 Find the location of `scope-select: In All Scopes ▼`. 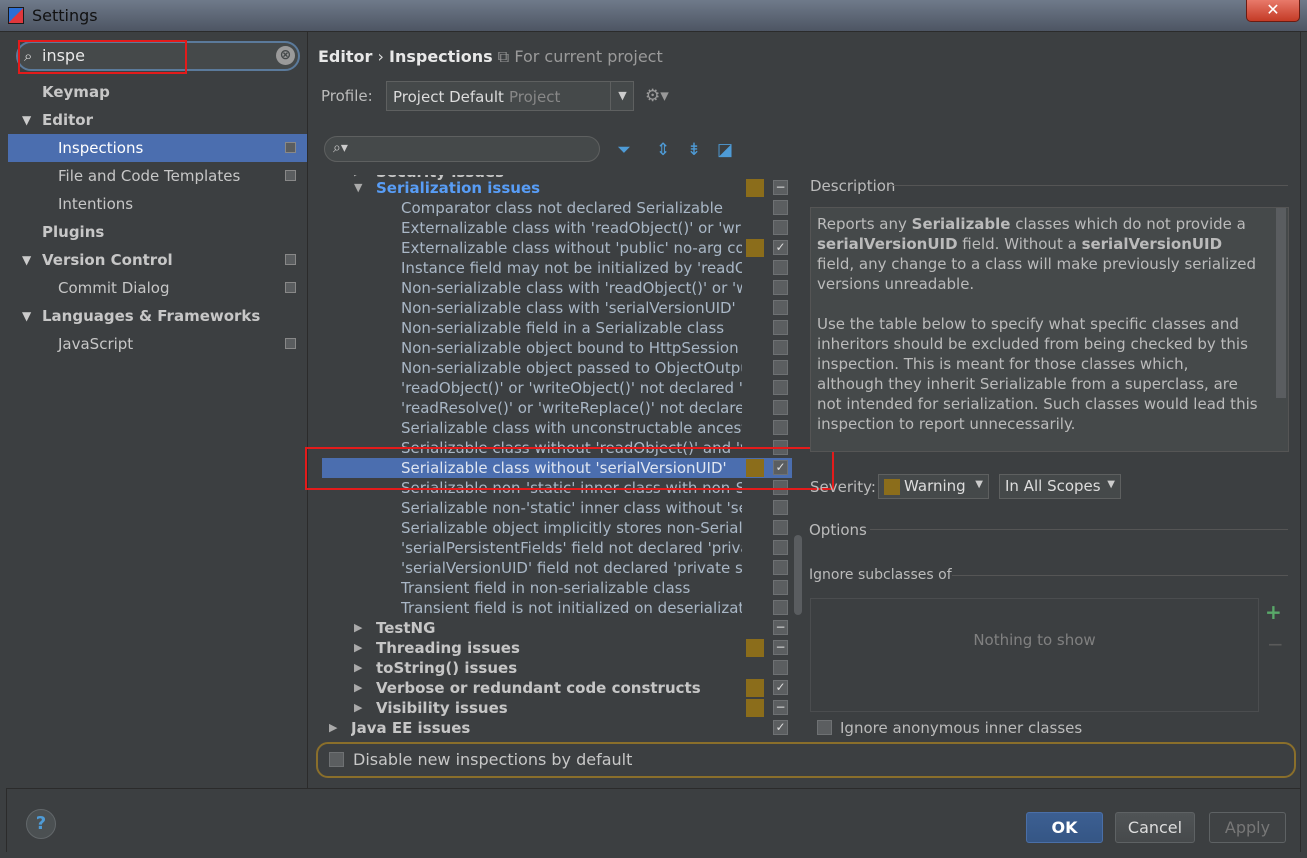

scope-select: In All Scopes ▼ is located at coordinates (1060, 486).